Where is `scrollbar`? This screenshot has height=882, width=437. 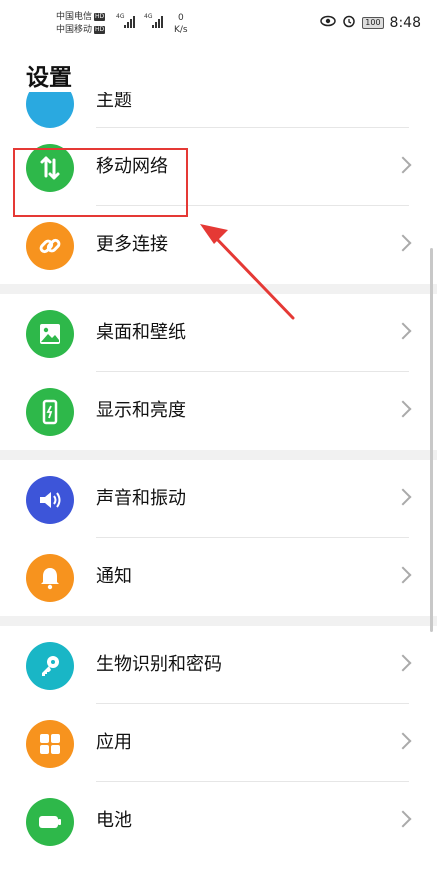 scrollbar is located at coordinates (431, 440).